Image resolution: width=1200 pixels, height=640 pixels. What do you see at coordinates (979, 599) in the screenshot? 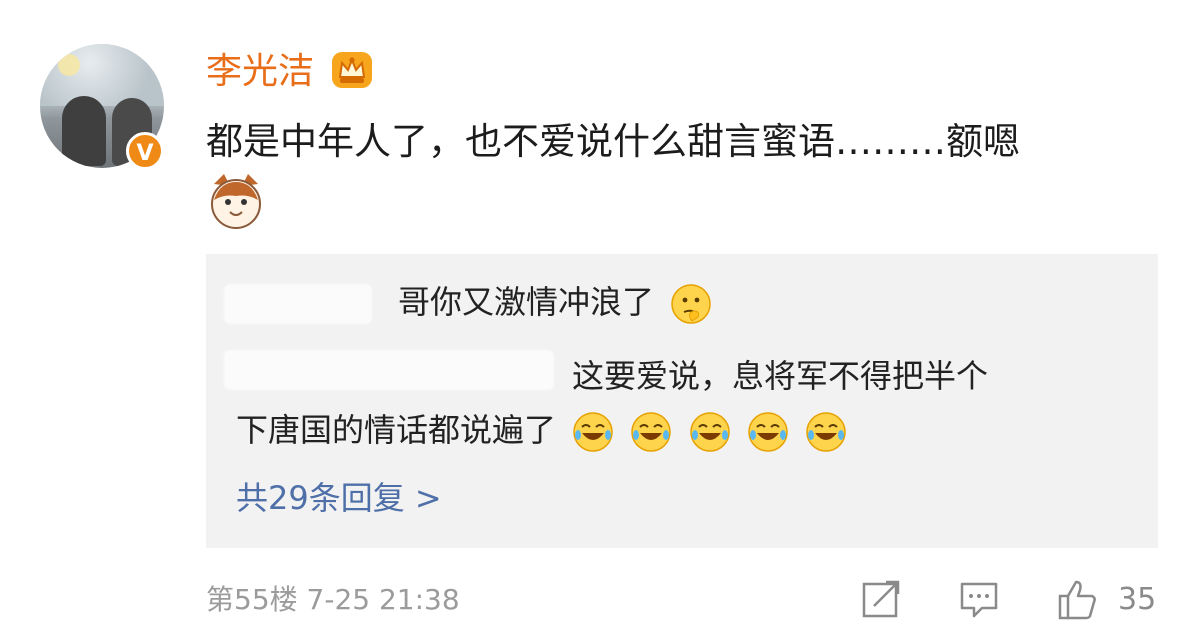
I see `comment-icon` at bounding box center [979, 599].